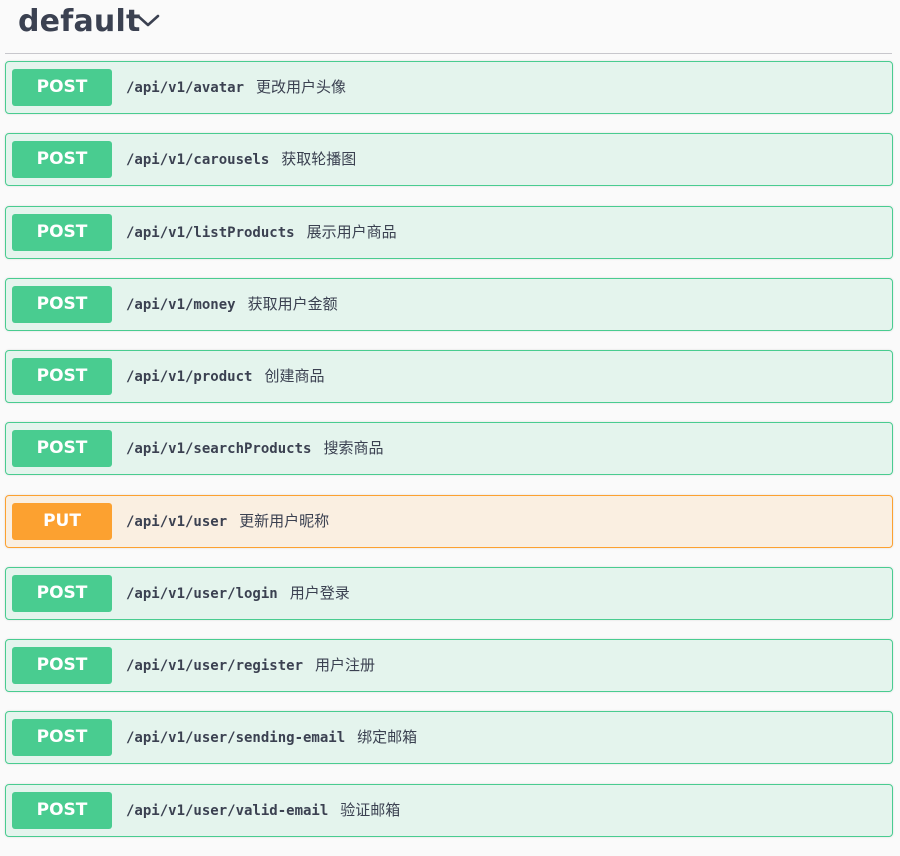 The width and height of the screenshot is (900, 856). Describe the element at coordinates (185, 88) in the screenshot. I see `path-text: /api/v1/avatar` at that location.